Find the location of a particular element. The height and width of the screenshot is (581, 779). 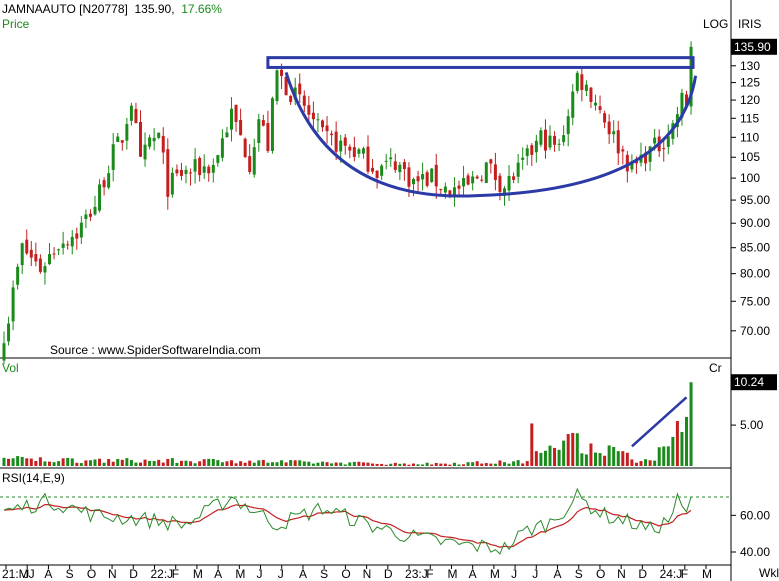

price-tick-label: 75.00 is located at coordinates (755, 301).